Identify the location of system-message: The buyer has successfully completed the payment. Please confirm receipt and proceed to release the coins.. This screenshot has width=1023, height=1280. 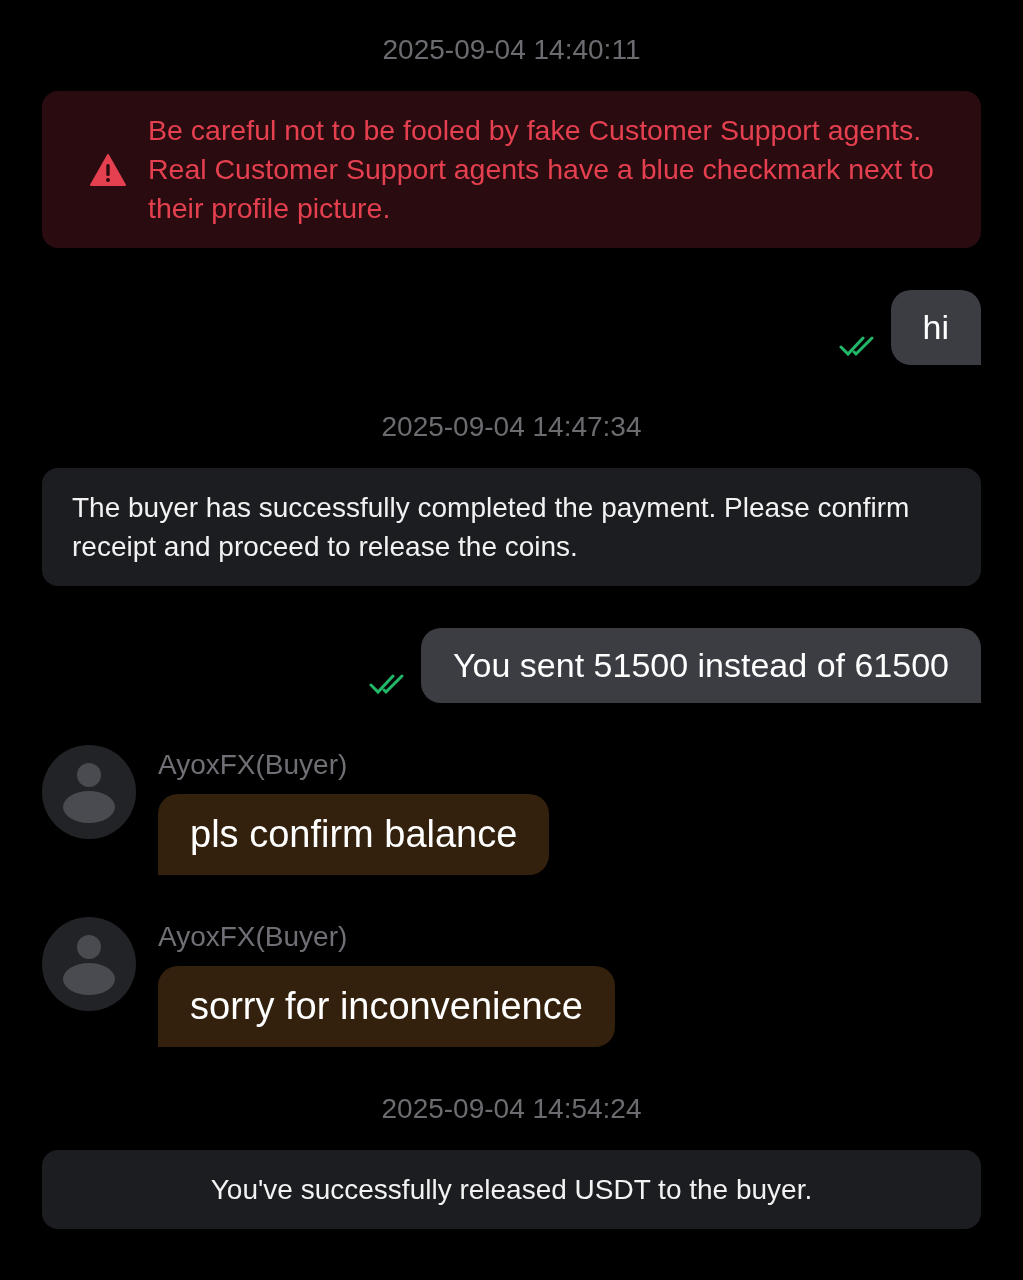
(511, 527).